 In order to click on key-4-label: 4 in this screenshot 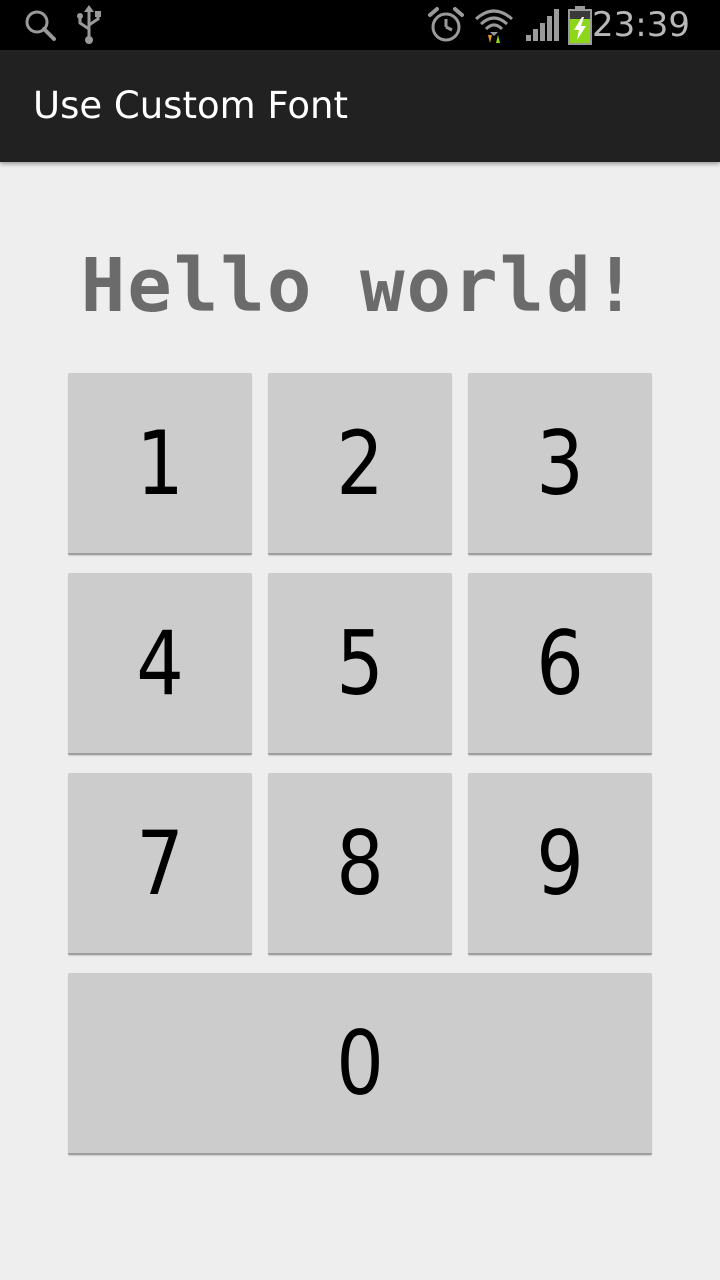, I will do `click(160, 663)`.